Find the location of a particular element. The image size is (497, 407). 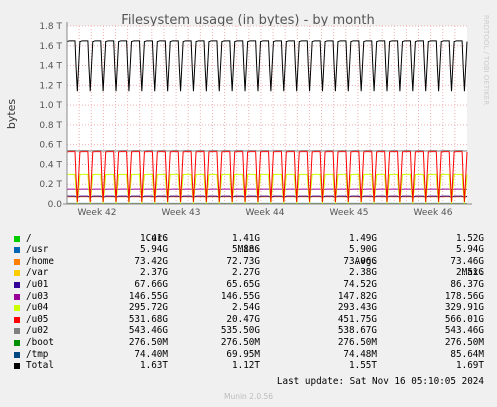

legend-max-value: 543.46G is located at coordinates (464, 331).